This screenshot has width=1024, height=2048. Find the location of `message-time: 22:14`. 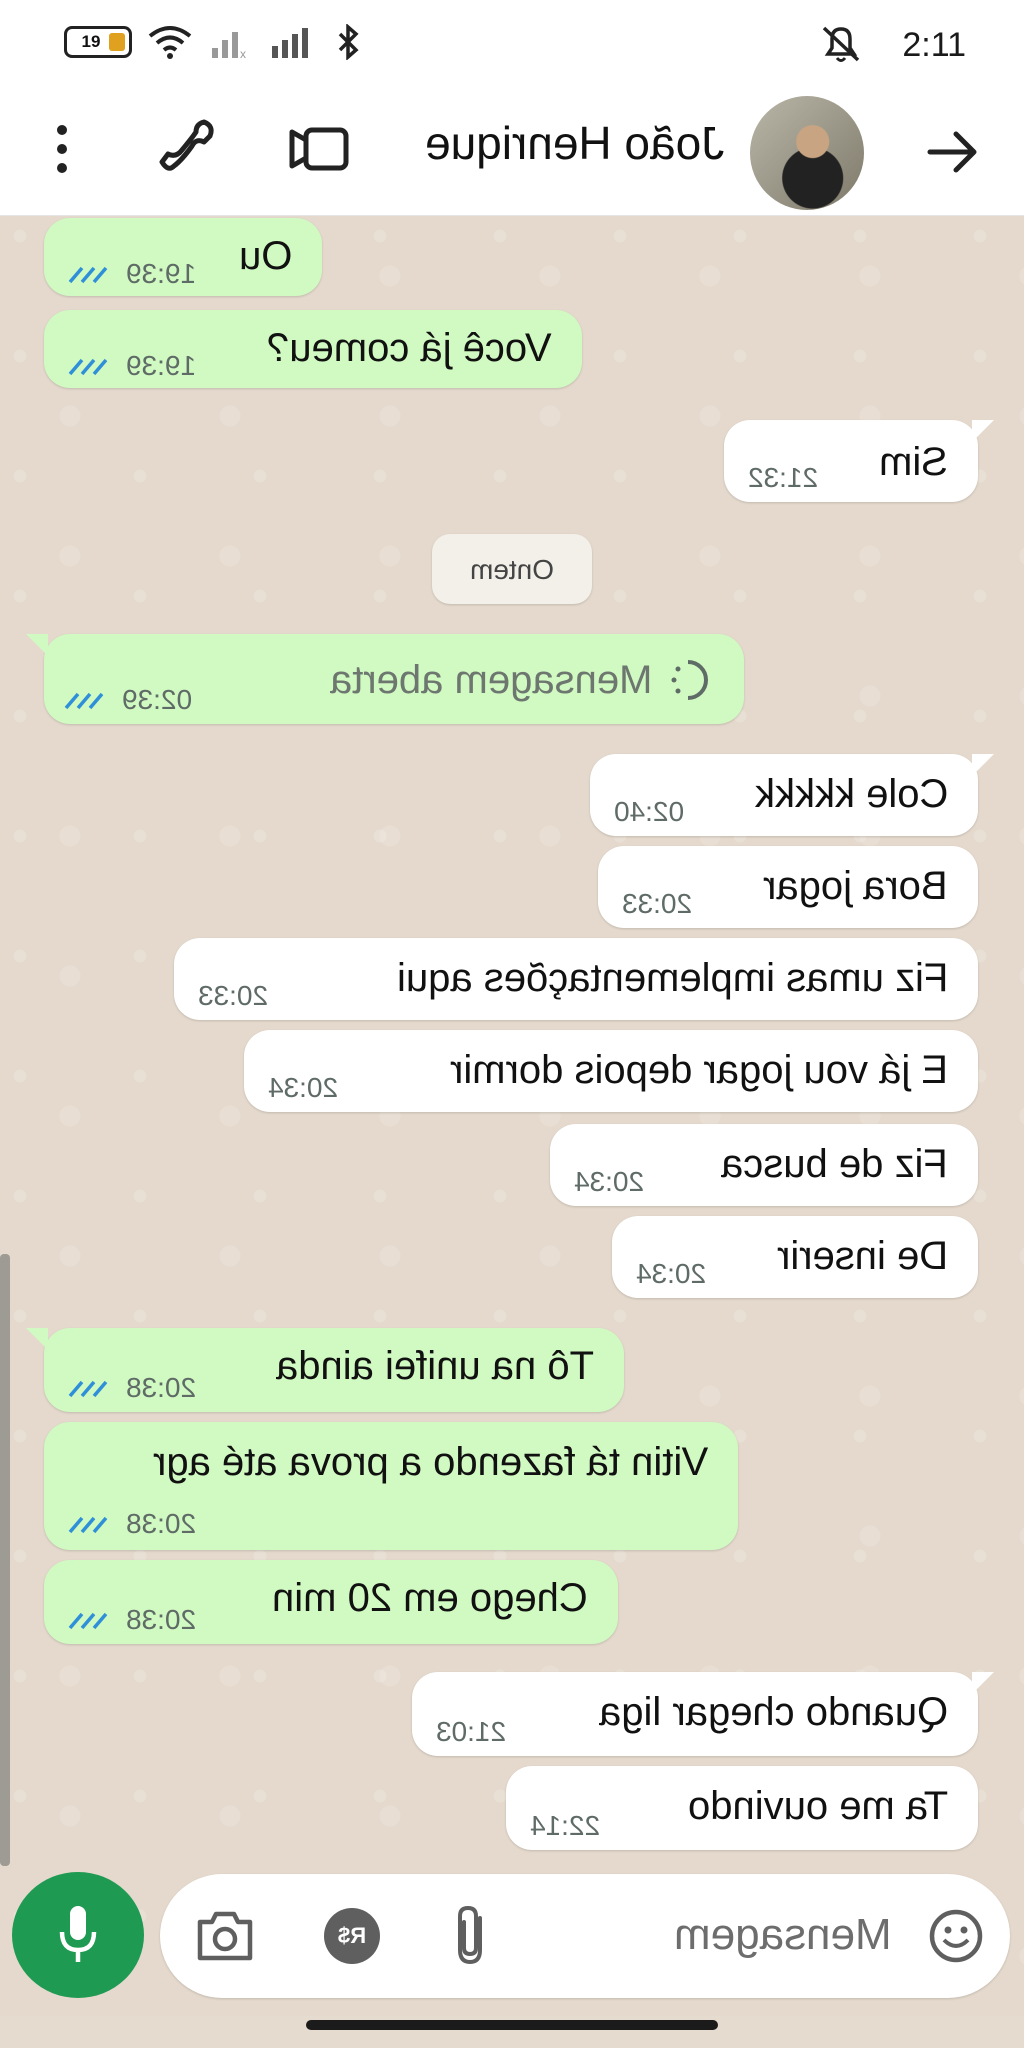

message-time: 22:14 is located at coordinates (565, 1825).